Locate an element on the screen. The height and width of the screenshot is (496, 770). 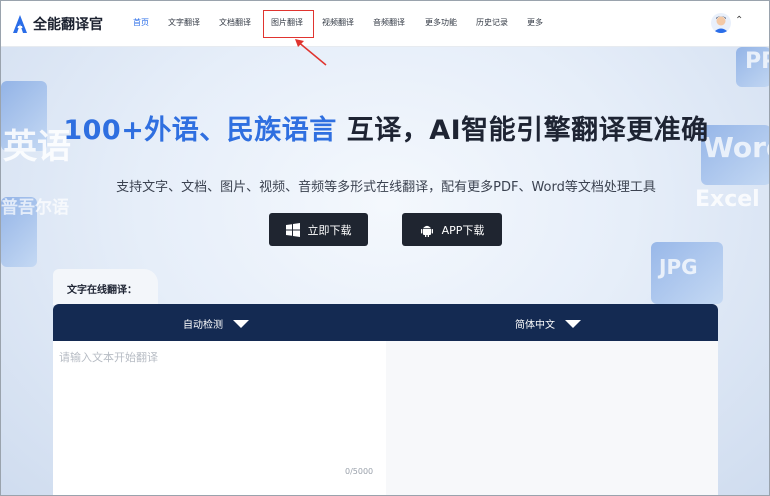
source-language-select: 自动检测 is located at coordinates (216, 323).